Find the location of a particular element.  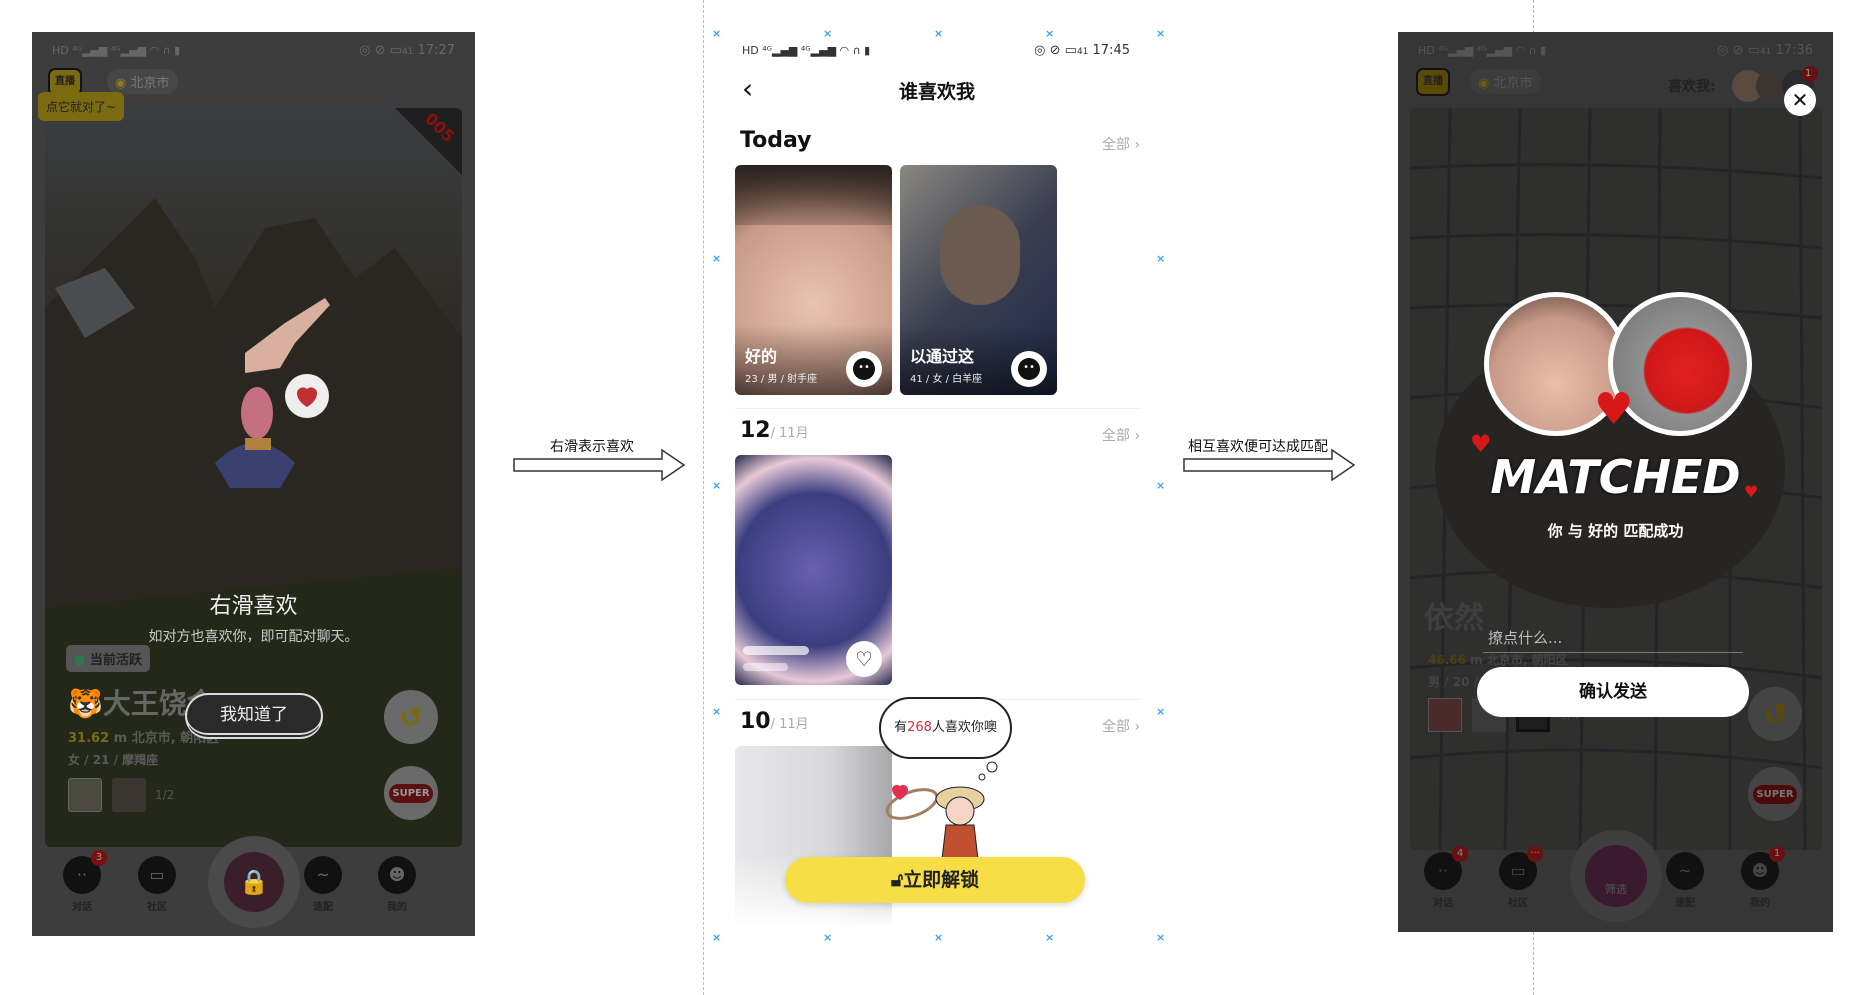

close-icon: ✕ is located at coordinates (1800, 100).